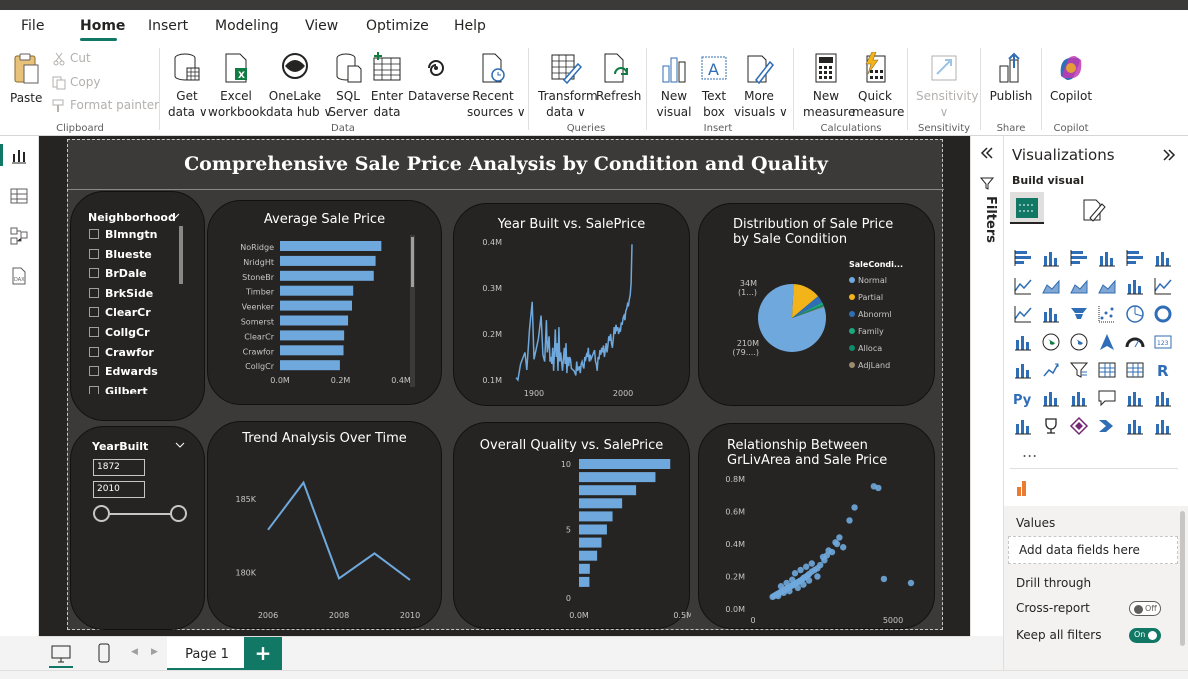  Describe the element at coordinates (1051, 258) in the screenshot. I see `stacked-column-icon` at that location.